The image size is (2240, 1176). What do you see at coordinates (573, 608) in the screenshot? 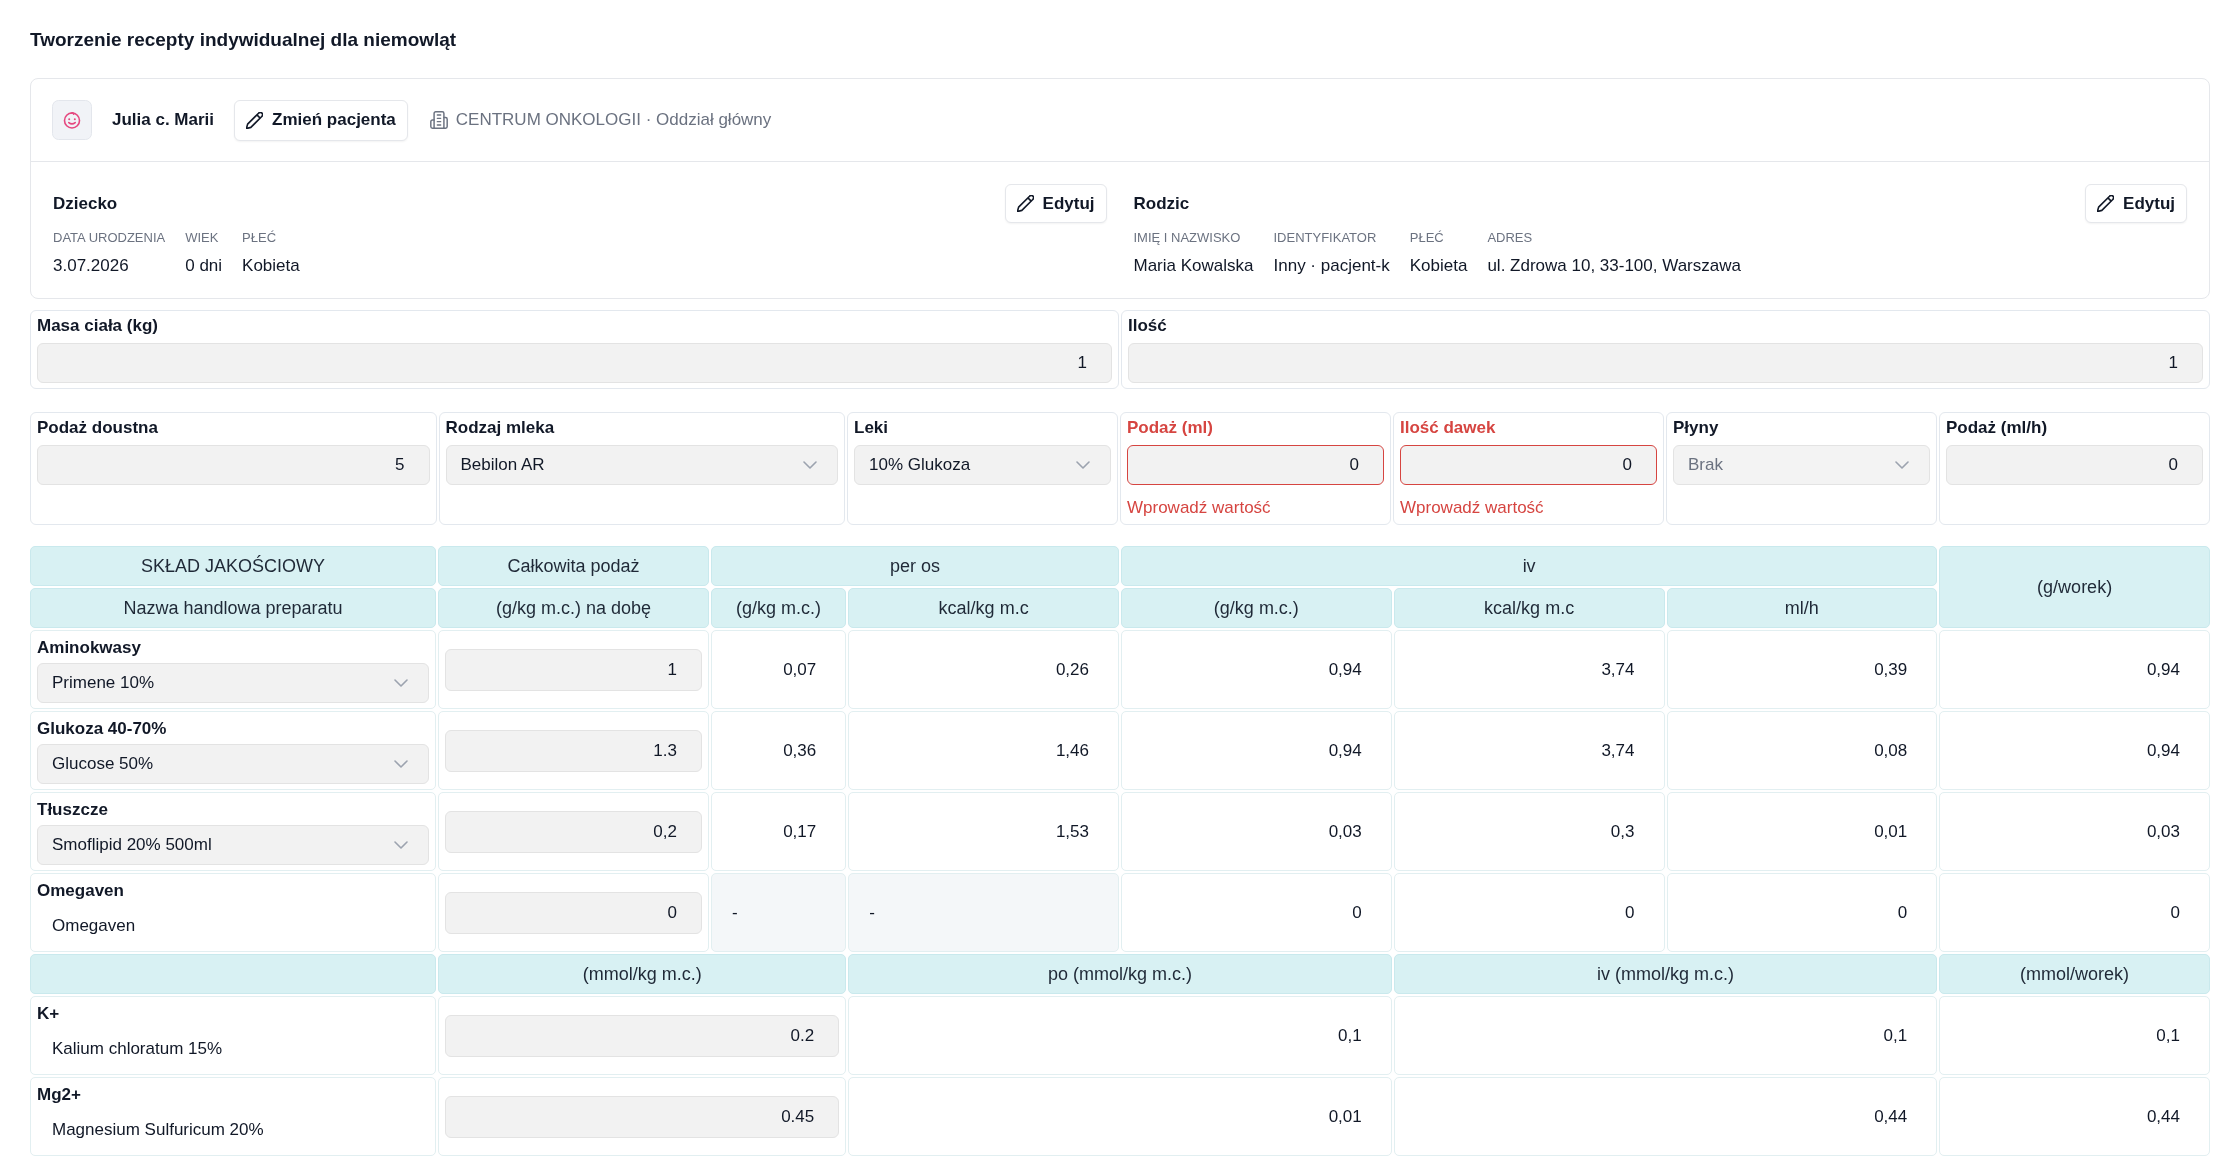
I see `column-header: (g/kg m.c.) na dobę` at bounding box center [573, 608].